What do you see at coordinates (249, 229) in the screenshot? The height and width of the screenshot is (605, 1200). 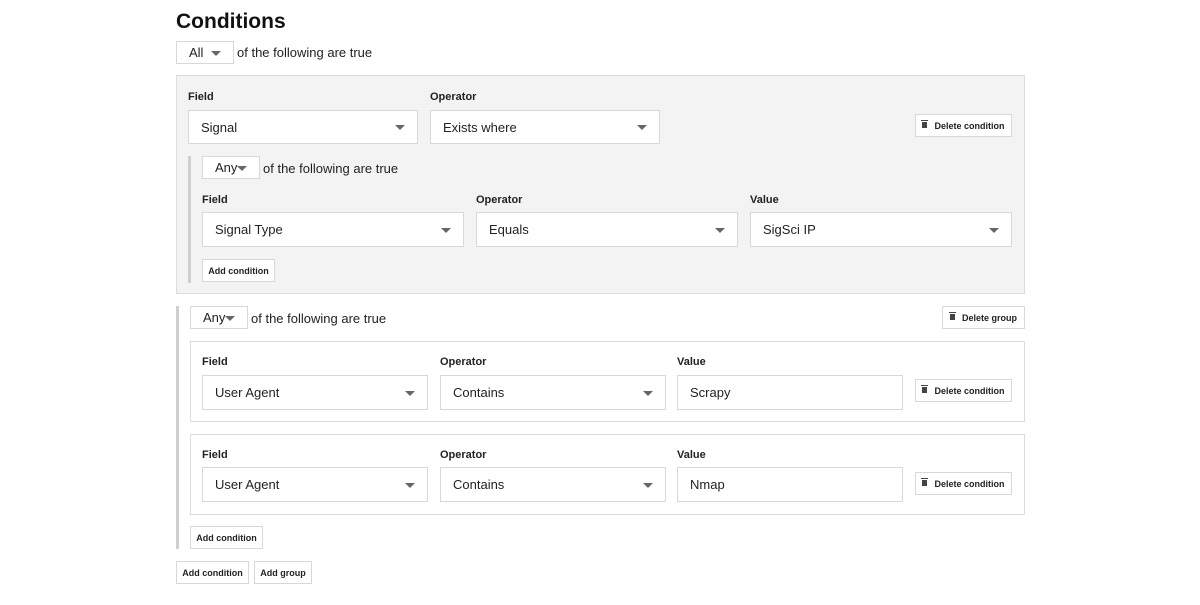 I see `field-select-value: Signal Type` at bounding box center [249, 229].